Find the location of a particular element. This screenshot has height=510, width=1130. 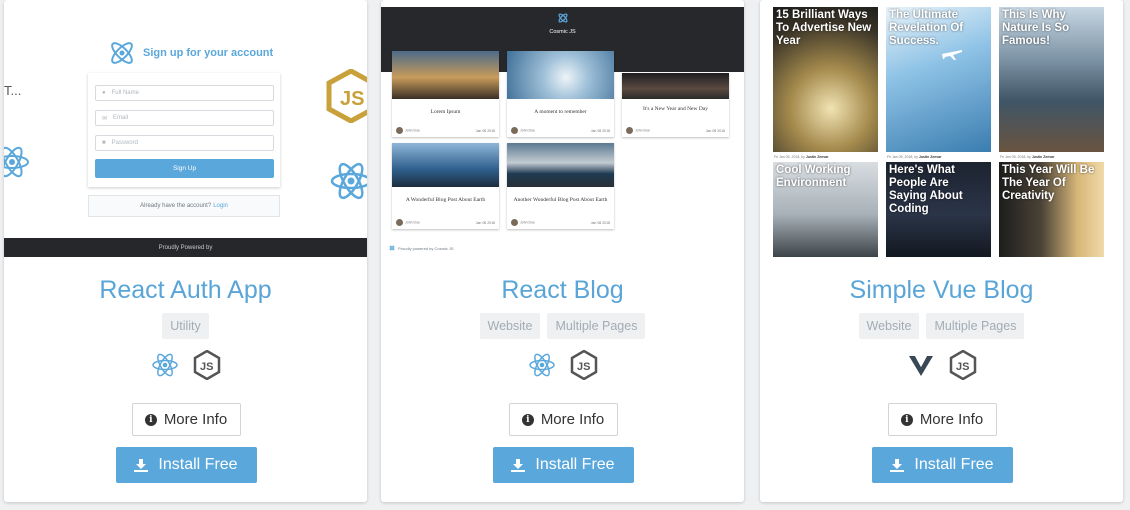

user-icon: ● is located at coordinates (104, 93).